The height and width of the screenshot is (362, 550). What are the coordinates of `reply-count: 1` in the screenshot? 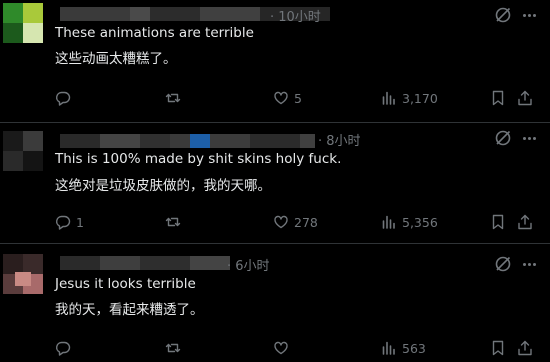 It's located at (80, 222).